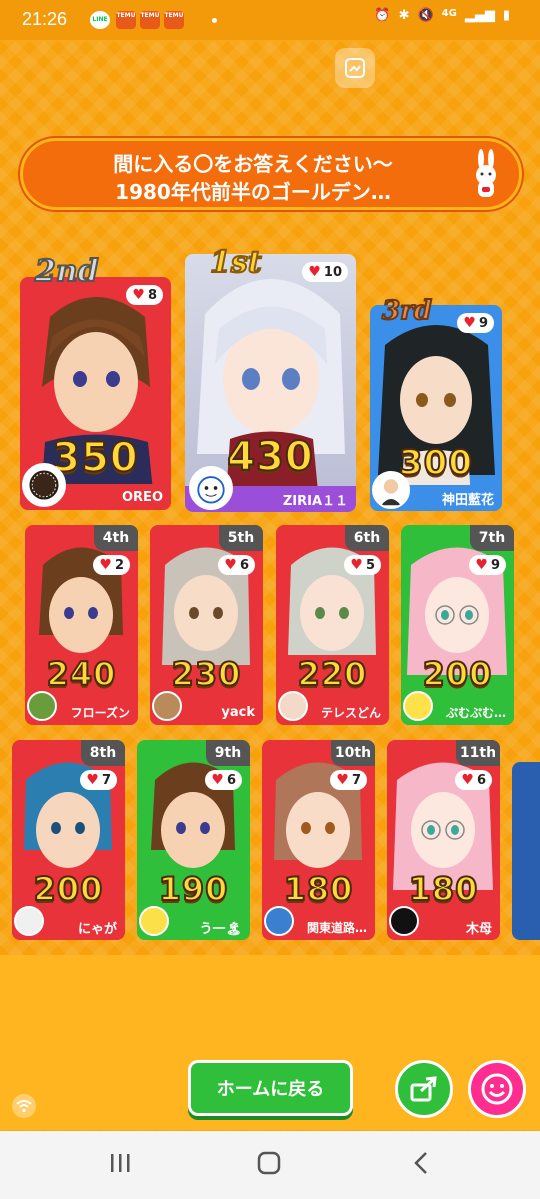 This screenshot has height=1199, width=540. I want to click on connection-icon, so click(24, 1106).